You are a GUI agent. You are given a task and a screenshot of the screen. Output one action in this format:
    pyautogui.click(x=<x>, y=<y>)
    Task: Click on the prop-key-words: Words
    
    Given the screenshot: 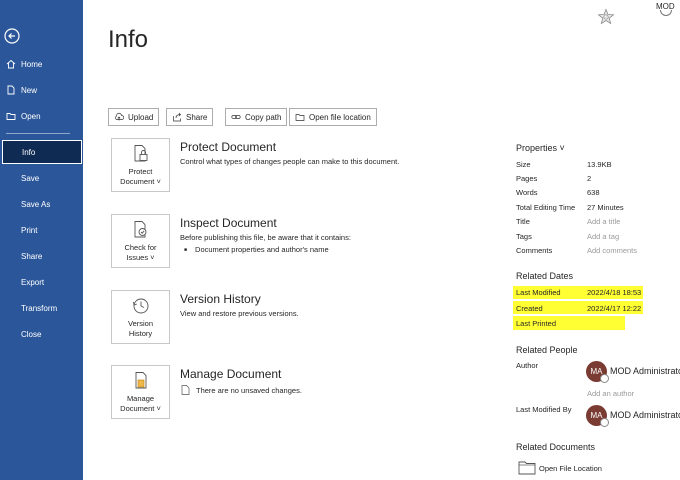 What is the action you would take?
    pyautogui.click(x=527, y=192)
    